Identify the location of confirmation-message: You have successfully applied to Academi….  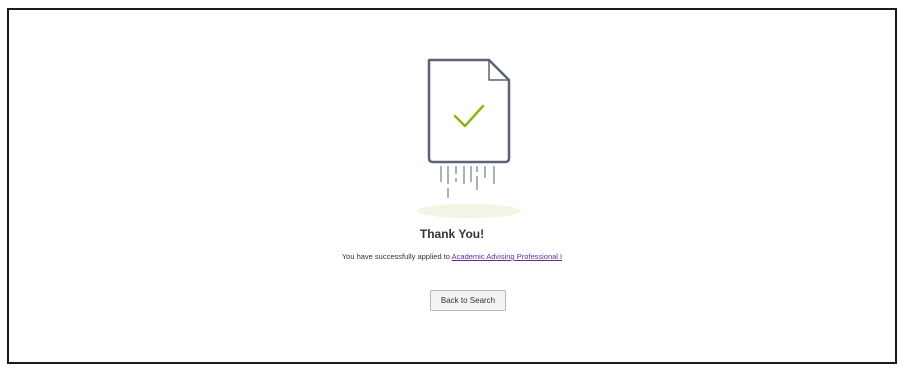
(452, 256).